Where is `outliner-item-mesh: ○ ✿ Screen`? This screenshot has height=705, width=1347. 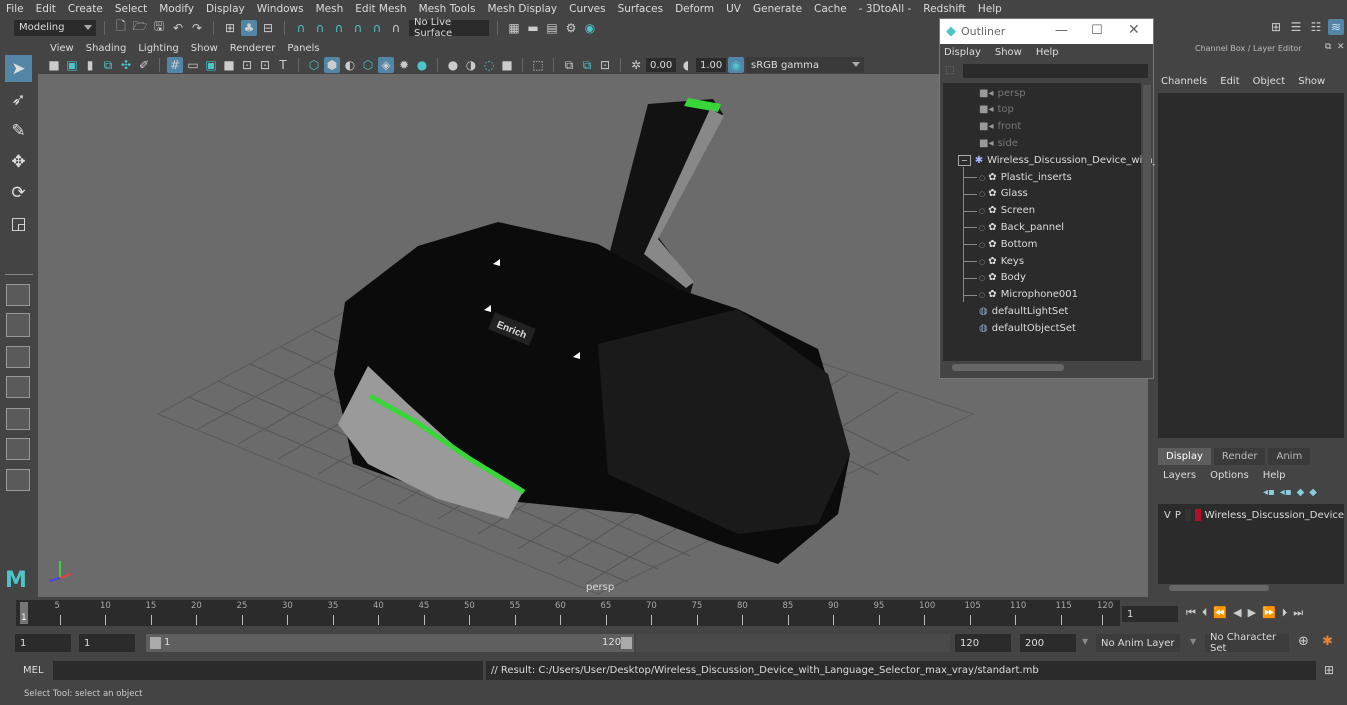
outliner-item-mesh: ○ ✿ Screen is located at coordinates (1007, 211).